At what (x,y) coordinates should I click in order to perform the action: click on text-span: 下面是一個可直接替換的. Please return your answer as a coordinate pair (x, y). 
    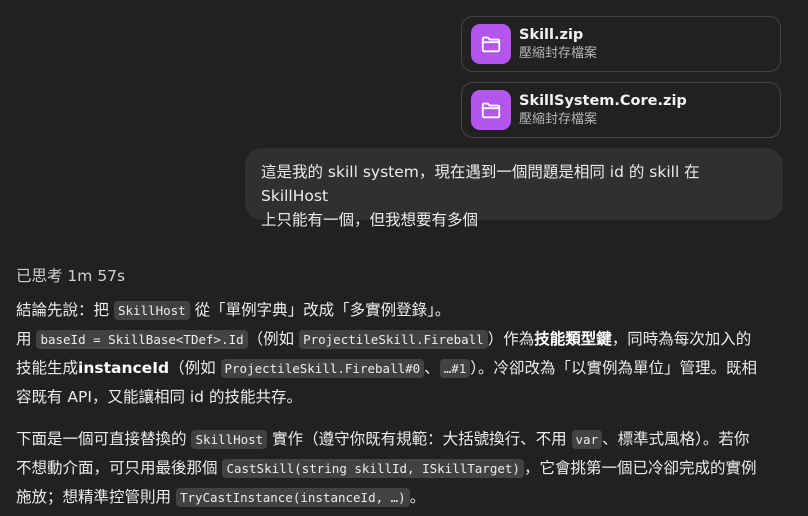
    Looking at the image, I should click on (104, 439).